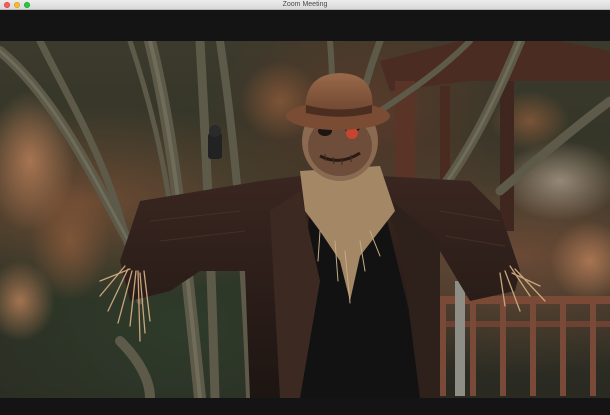  I want to click on letterbox-top, so click(305, 25).